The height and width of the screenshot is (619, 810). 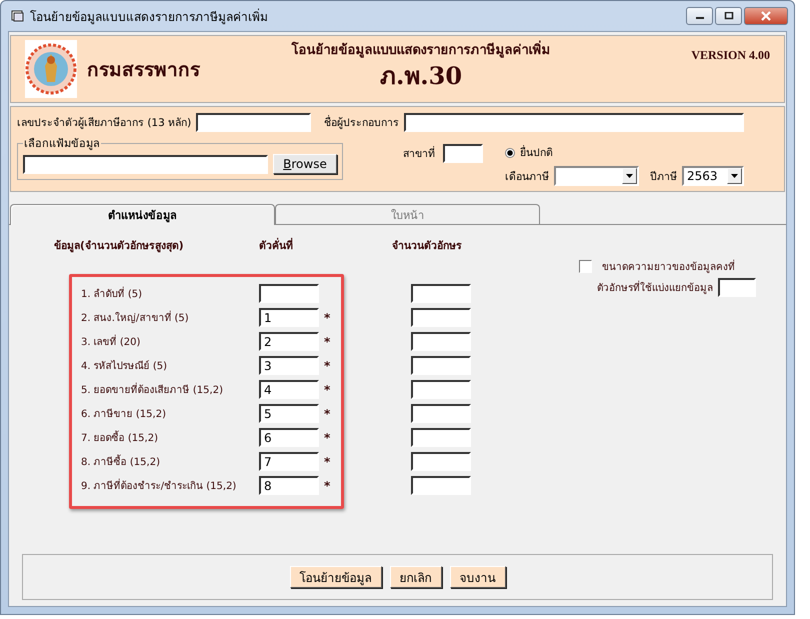 I want to click on branch-field, so click(x=463, y=153).